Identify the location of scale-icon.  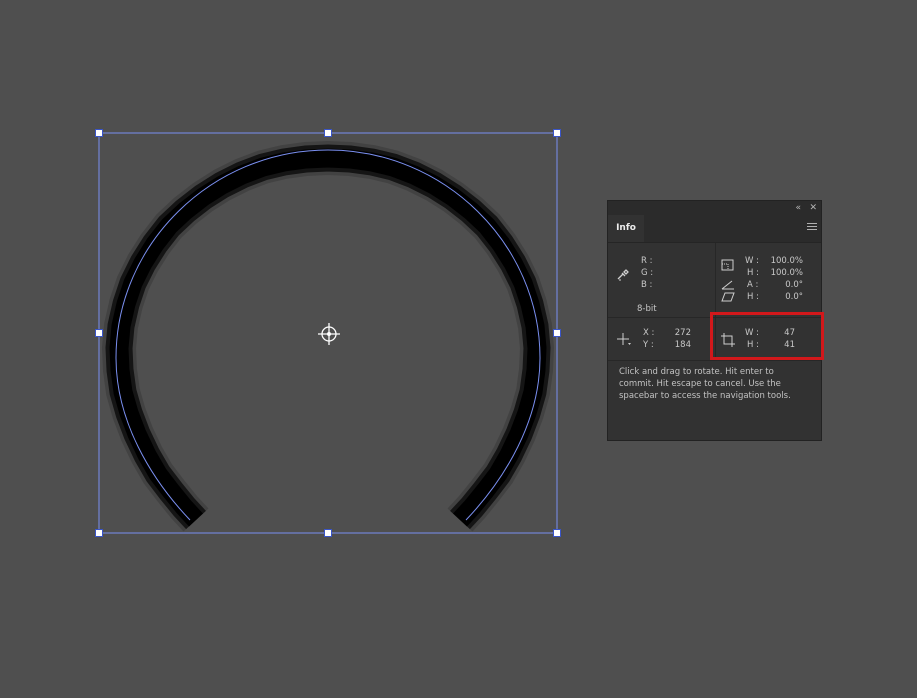
(727, 265).